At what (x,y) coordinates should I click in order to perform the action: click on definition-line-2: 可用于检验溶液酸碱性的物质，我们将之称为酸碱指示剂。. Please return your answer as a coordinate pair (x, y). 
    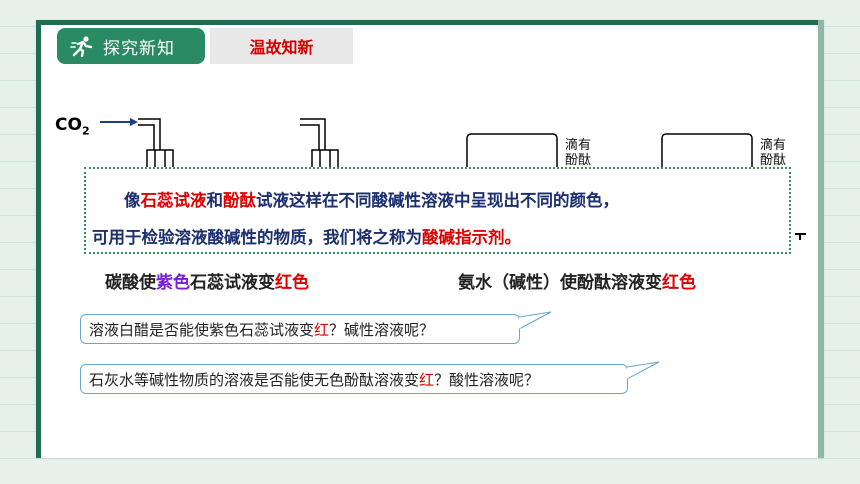
    Looking at the image, I should click on (306, 237).